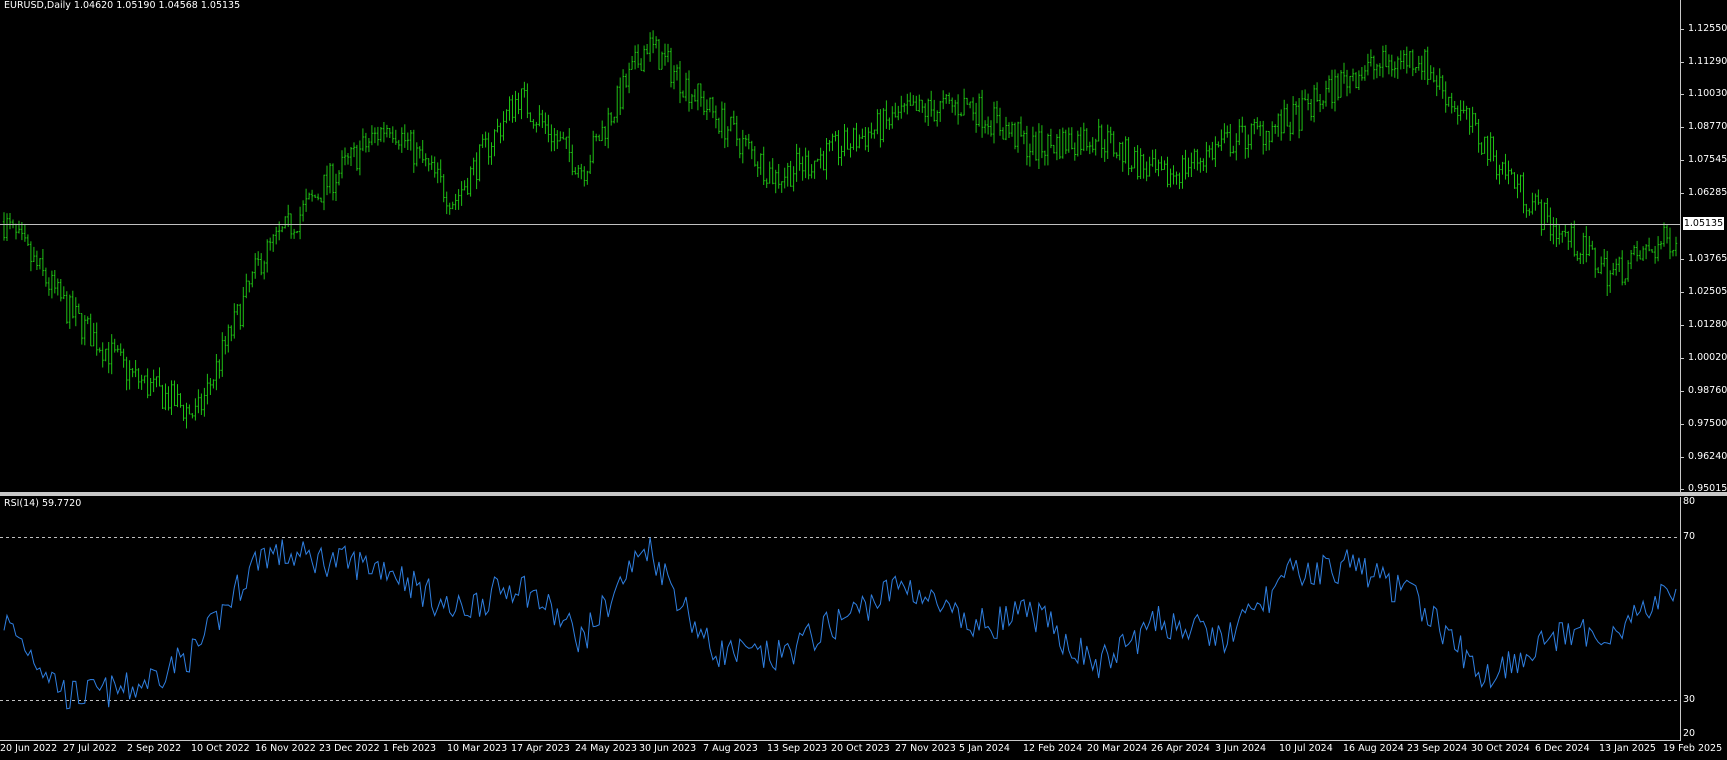  Describe the element at coordinates (1373, 748) in the screenshot. I see `date-tick: 16 Aug 2024` at that location.